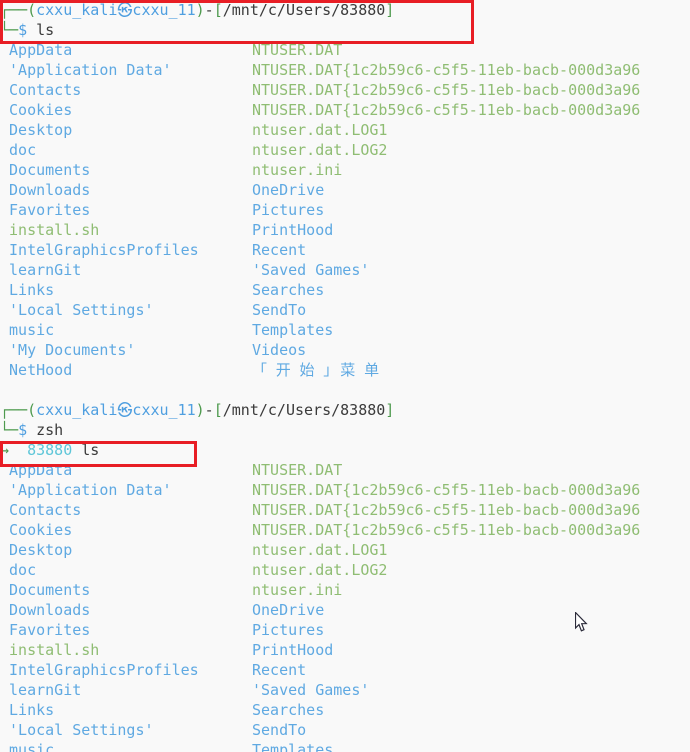 Image resolution: width=690 pixels, height=752 pixels. I want to click on file-listing-row: IntelGraphicsProfiles Recent, so click(345, 250).